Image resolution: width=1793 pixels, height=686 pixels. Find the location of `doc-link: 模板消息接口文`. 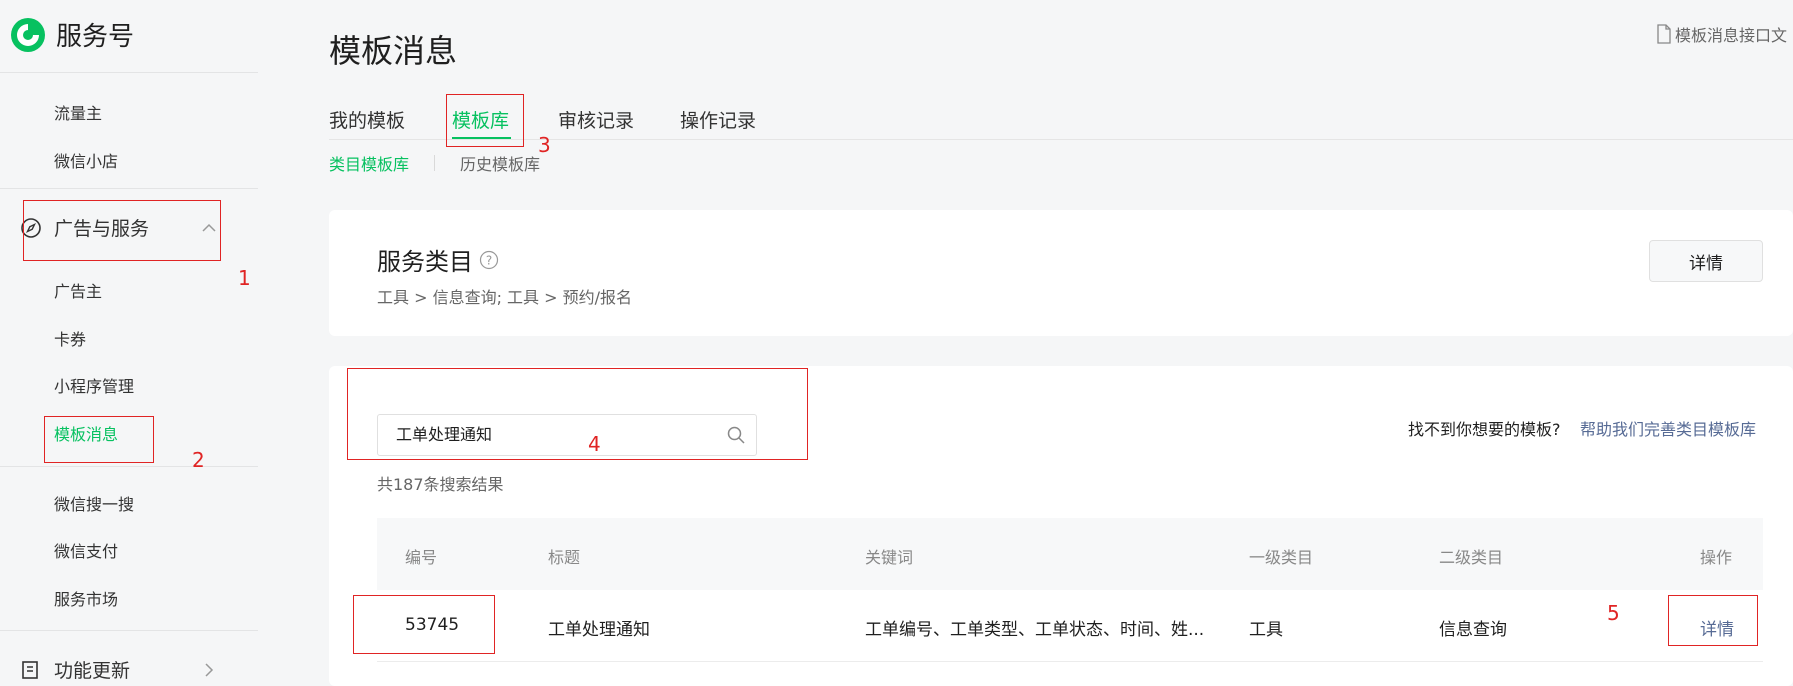

doc-link: 模板消息接口文 is located at coordinates (1721, 34).